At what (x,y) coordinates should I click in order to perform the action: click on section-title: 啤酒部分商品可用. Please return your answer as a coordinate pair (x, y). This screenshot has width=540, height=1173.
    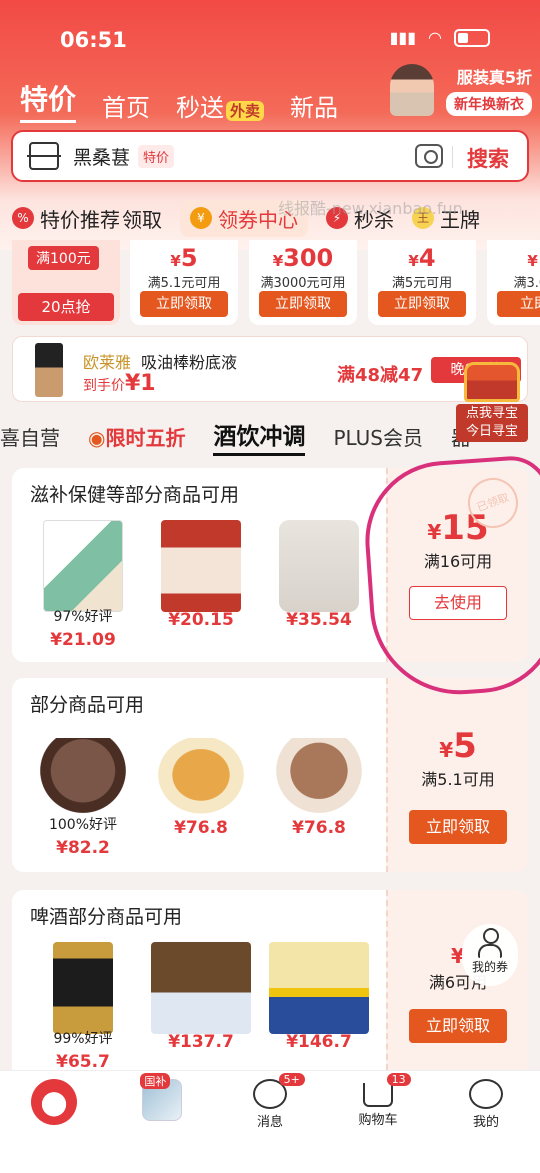
    Looking at the image, I should click on (106, 917).